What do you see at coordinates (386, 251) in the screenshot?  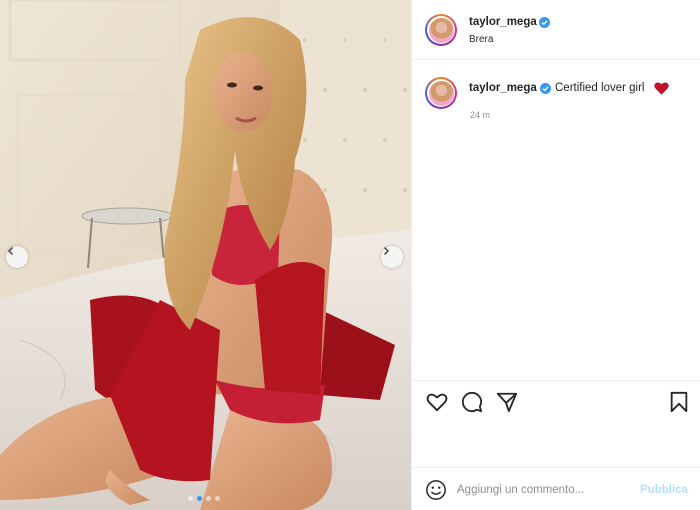 I see `chevron-right-icon` at bounding box center [386, 251].